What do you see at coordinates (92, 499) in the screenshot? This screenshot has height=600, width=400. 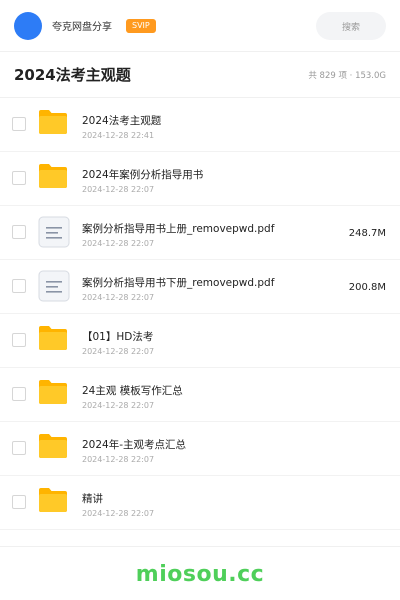 I see `file-name: 精讲` at bounding box center [92, 499].